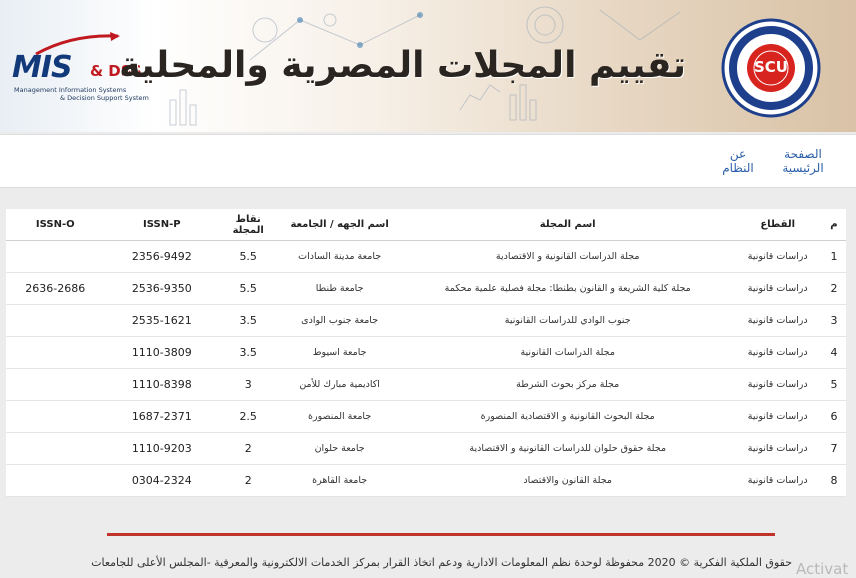  I want to click on row-university: جامعة طنطا, so click(339, 288).